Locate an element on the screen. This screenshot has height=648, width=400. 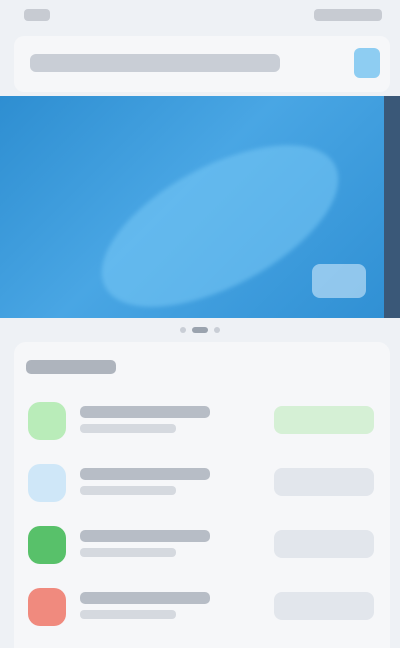
section-title is located at coordinates (71, 367).